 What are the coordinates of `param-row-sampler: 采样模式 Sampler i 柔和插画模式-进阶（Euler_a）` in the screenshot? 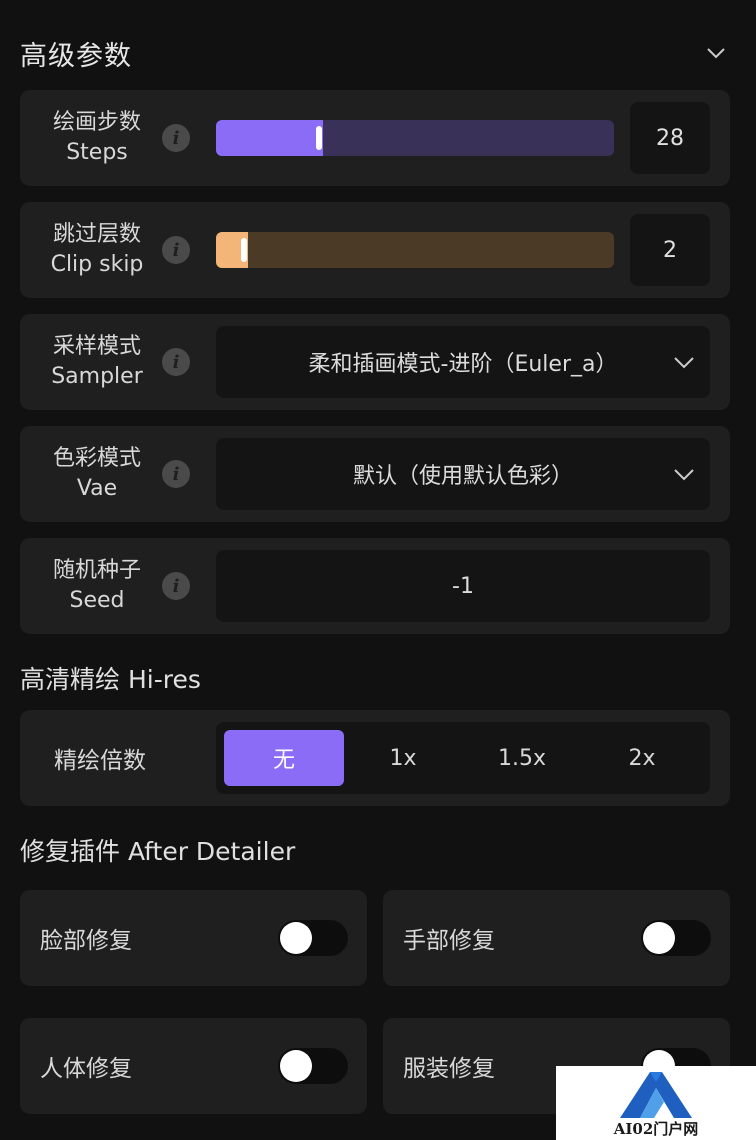 It's located at (375, 362).